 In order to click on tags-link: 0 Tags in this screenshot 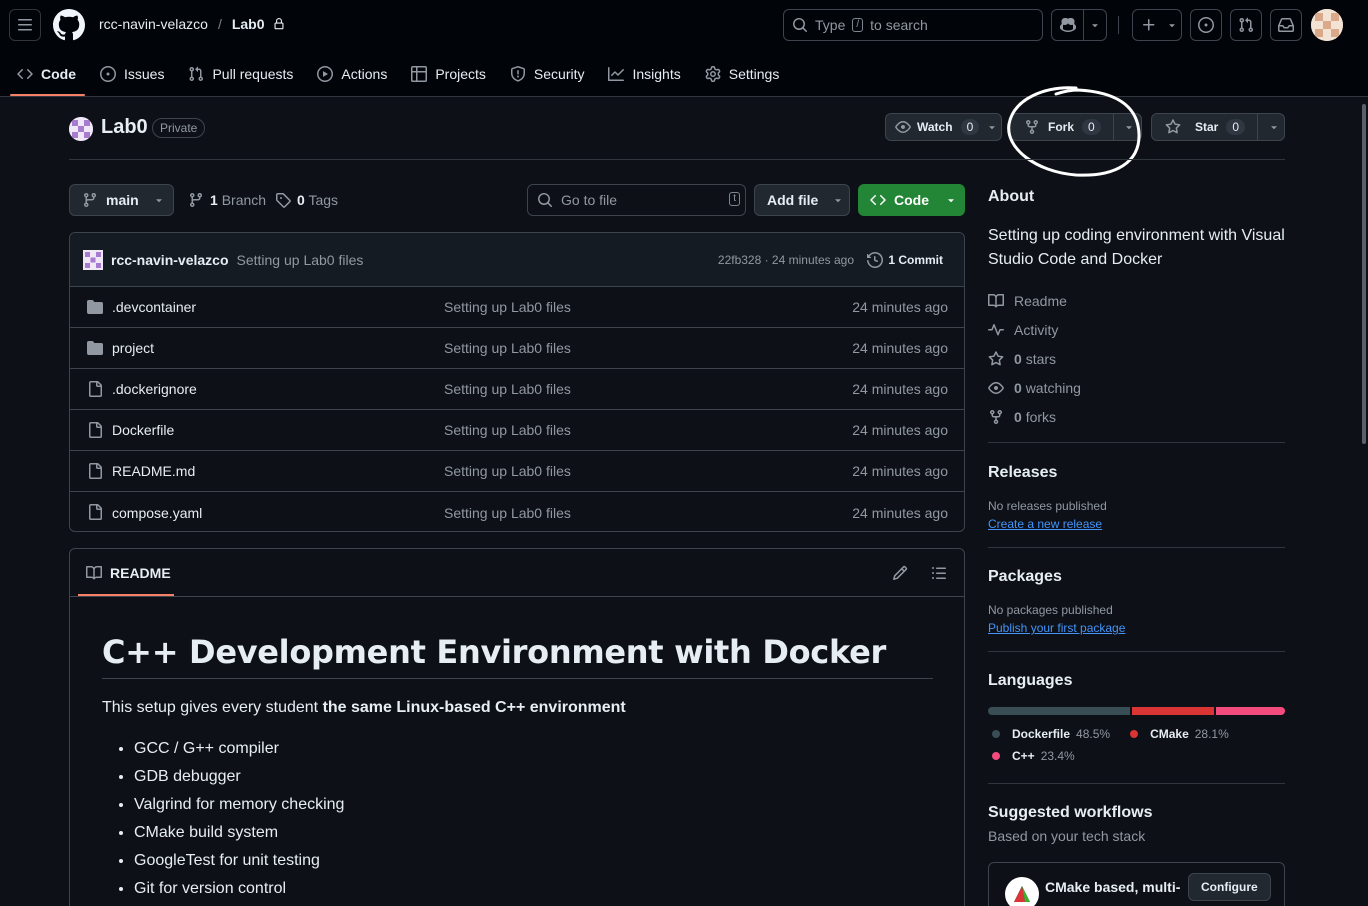, I will do `click(306, 200)`.